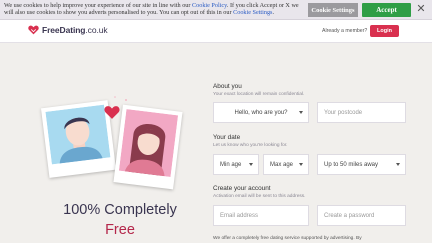 The image size is (432, 243). I want to click on cookie-settings-link: Cookie Settings, so click(252, 12).